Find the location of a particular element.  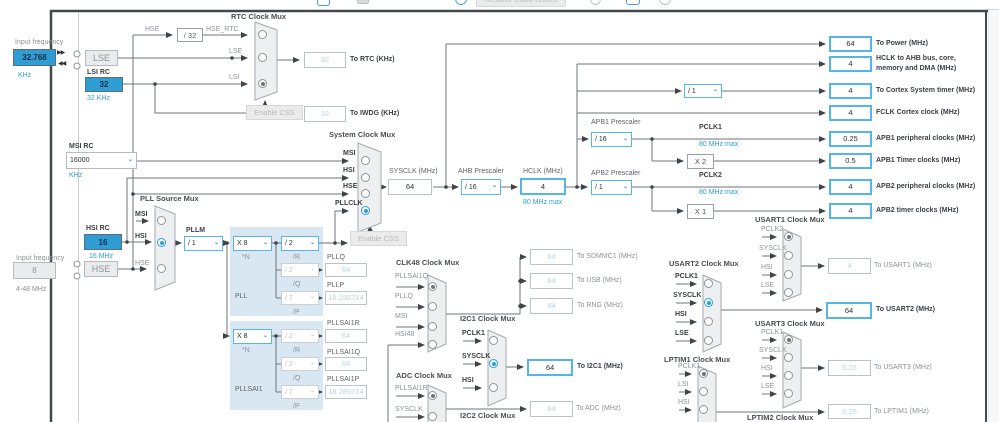

pllsai1-q-dropdown: / 2 ⌄ is located at coordinates (300, 364).